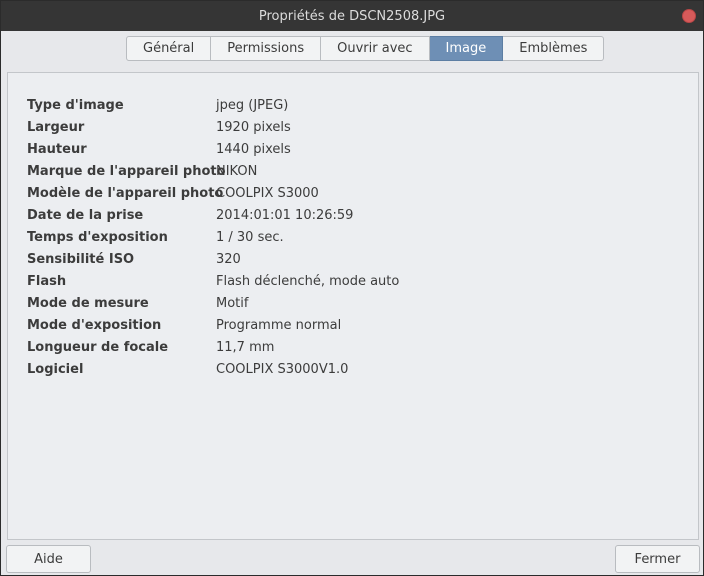 This screenshot has width=704, height=576. What do you see at coordinates (282, 369) in the screenshot?
I see `property-value: COOLPIX S3000V1.0` at bounding box center [282, 369].